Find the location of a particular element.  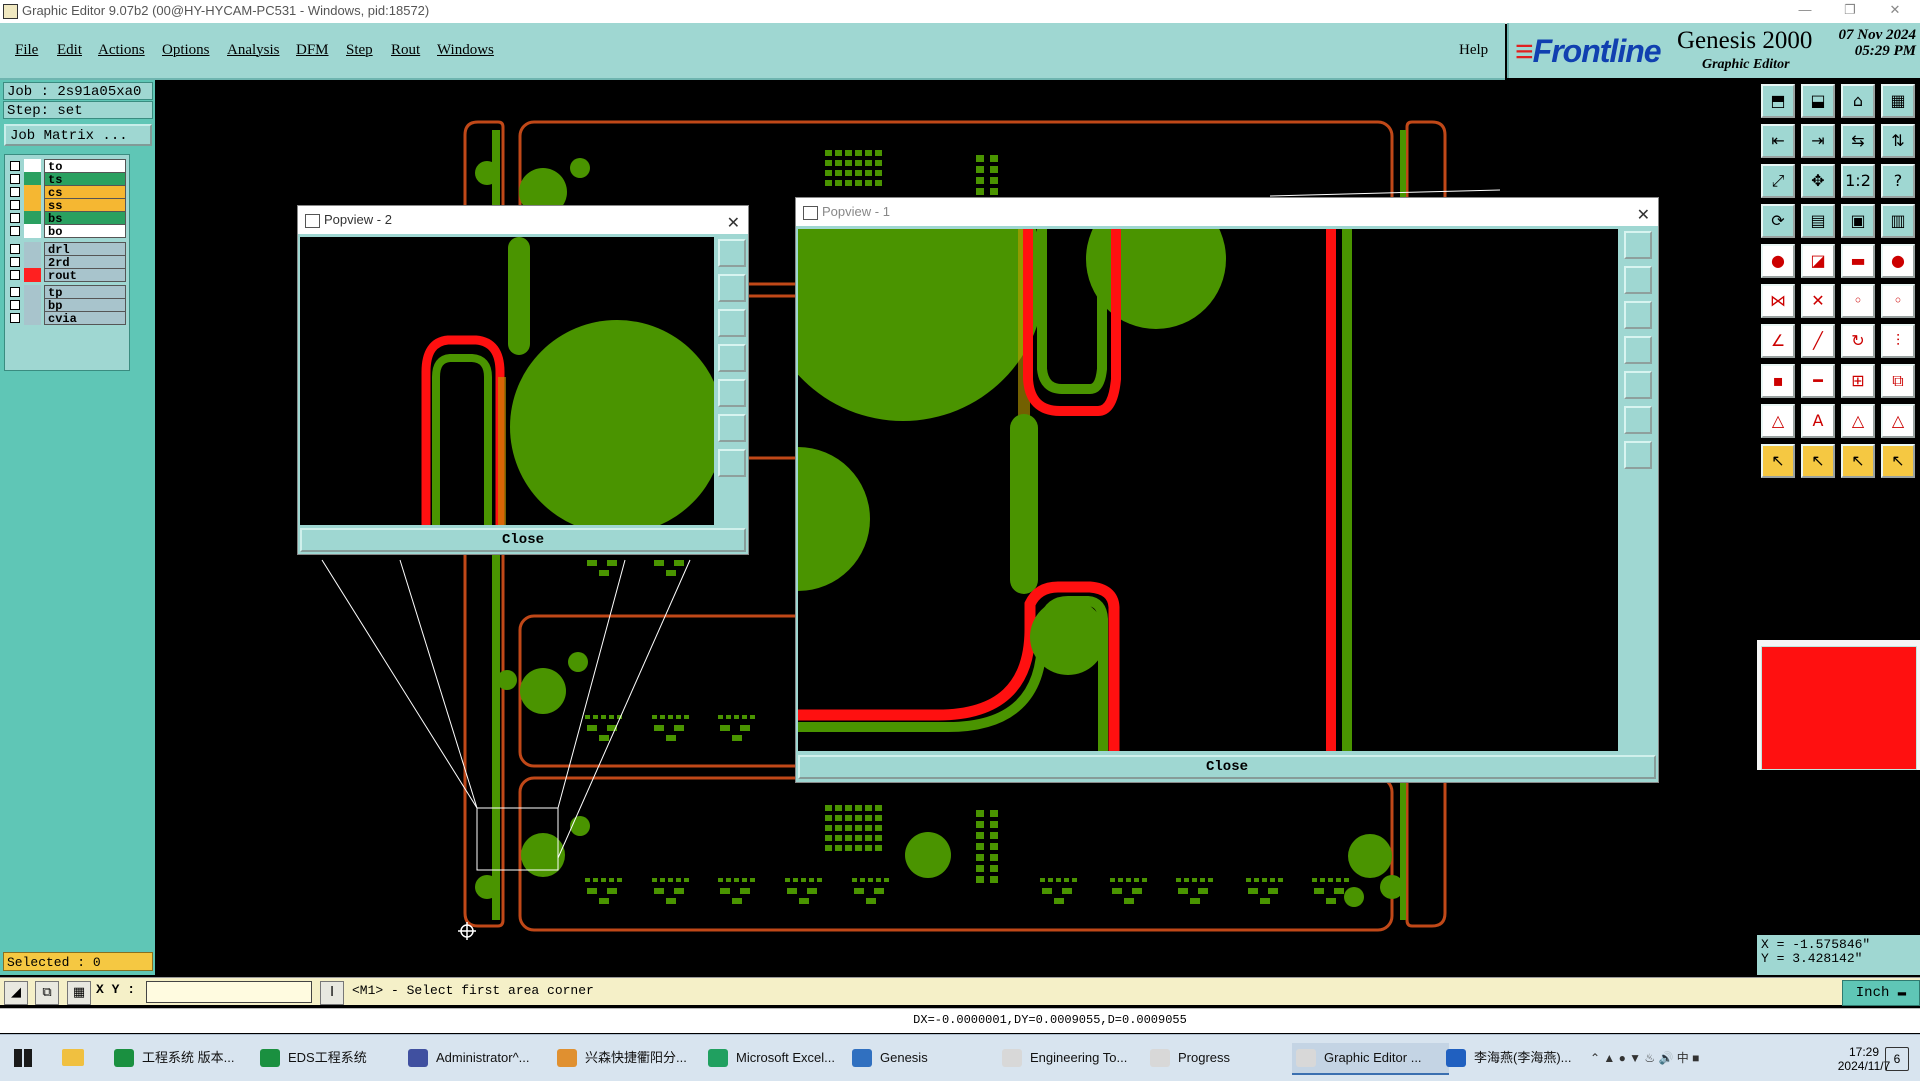

tool-button-3: ⌂ is located at coordinates (1858, 101).